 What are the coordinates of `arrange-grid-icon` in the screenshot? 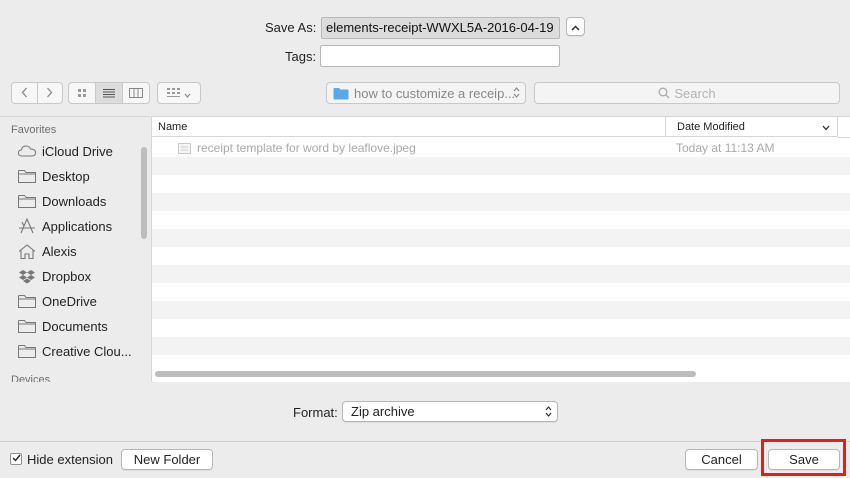 It's located at (173, 93).